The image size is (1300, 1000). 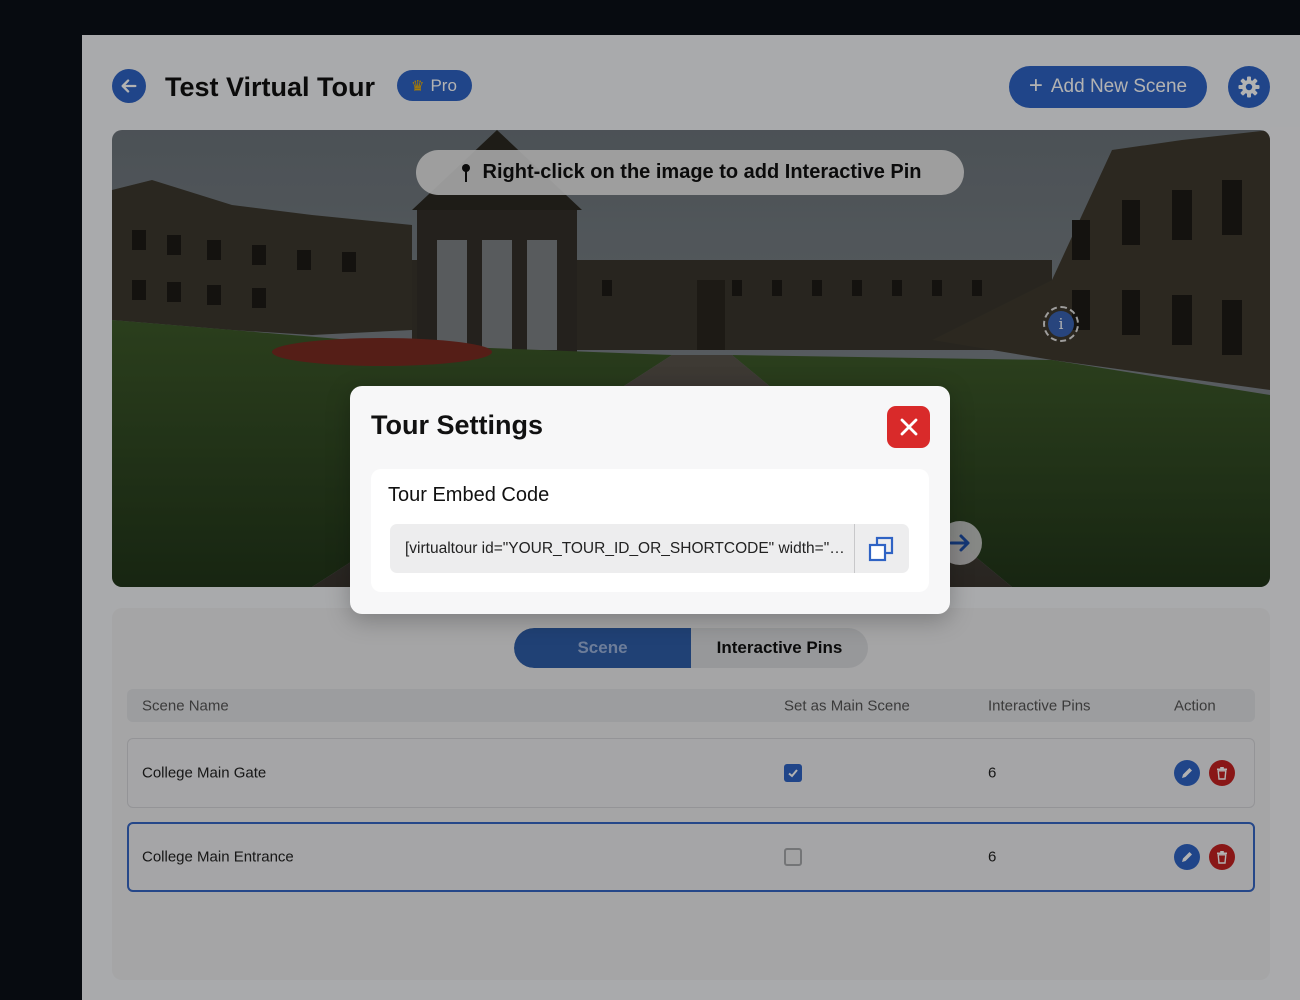 I want to click on copy-icon, so click(x=881, y=549).